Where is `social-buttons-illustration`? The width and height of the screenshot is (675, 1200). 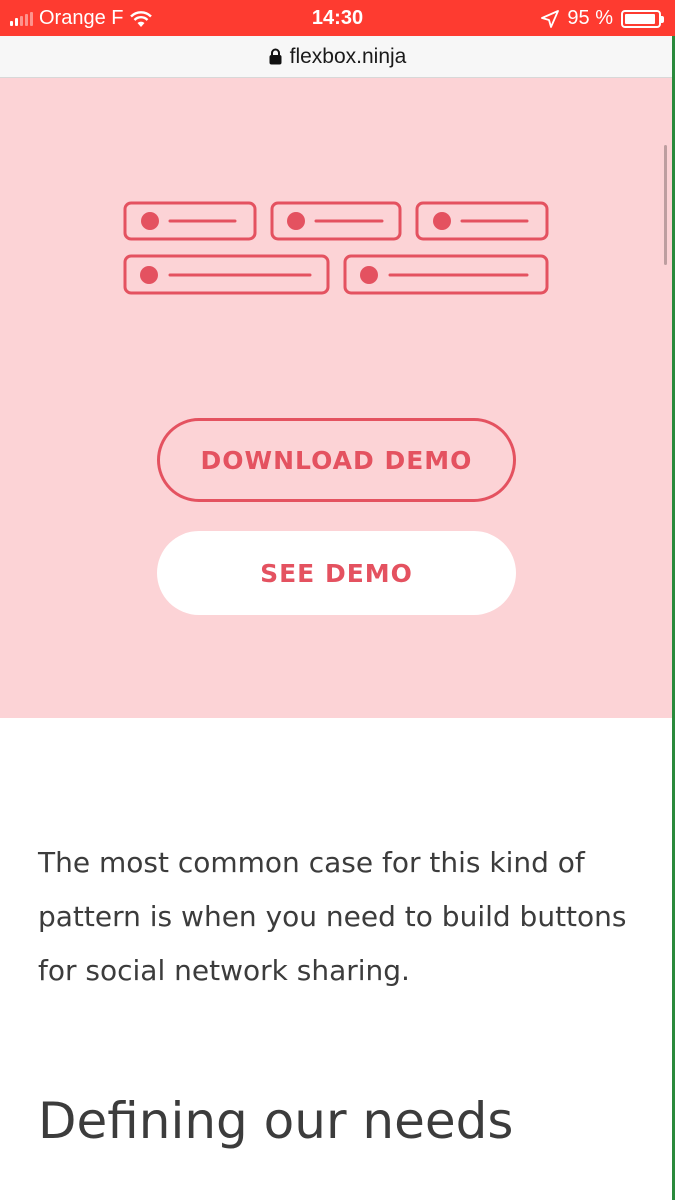
social-buttons-illustration is located at coordinates (336, 248).